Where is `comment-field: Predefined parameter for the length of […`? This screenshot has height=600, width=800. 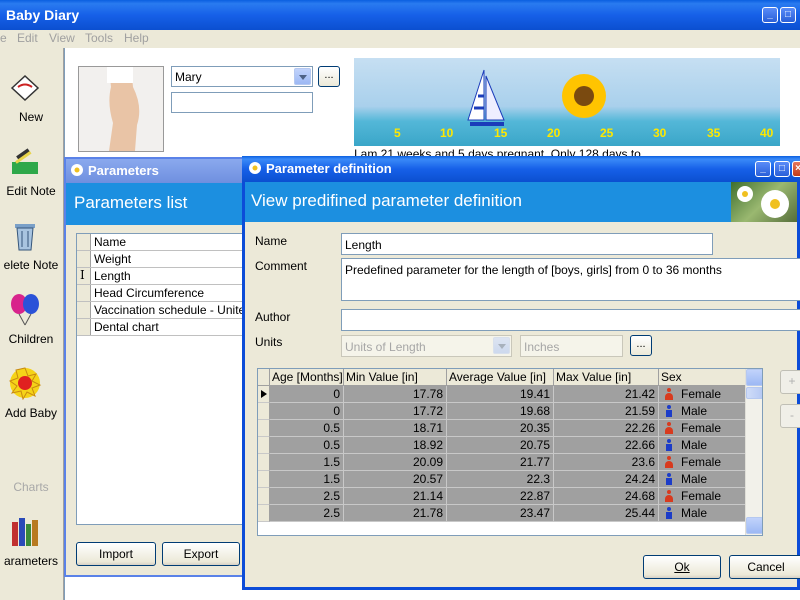
comment-field: Predefined parameter for the length of [… is located at coordinates (570, 279).